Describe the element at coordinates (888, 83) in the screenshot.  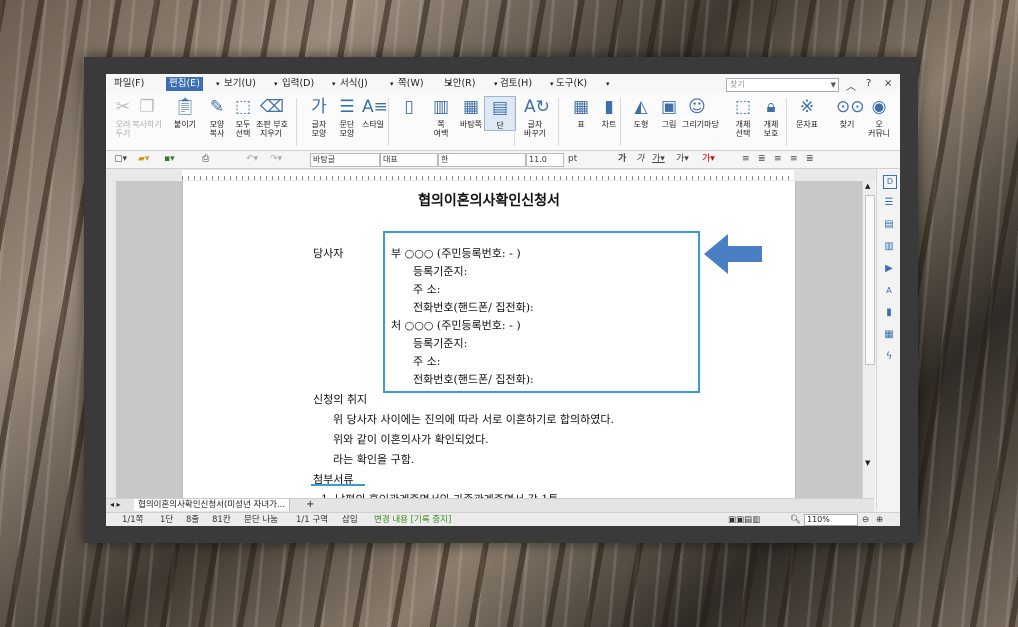
I see `close-icon: ×` at that location.